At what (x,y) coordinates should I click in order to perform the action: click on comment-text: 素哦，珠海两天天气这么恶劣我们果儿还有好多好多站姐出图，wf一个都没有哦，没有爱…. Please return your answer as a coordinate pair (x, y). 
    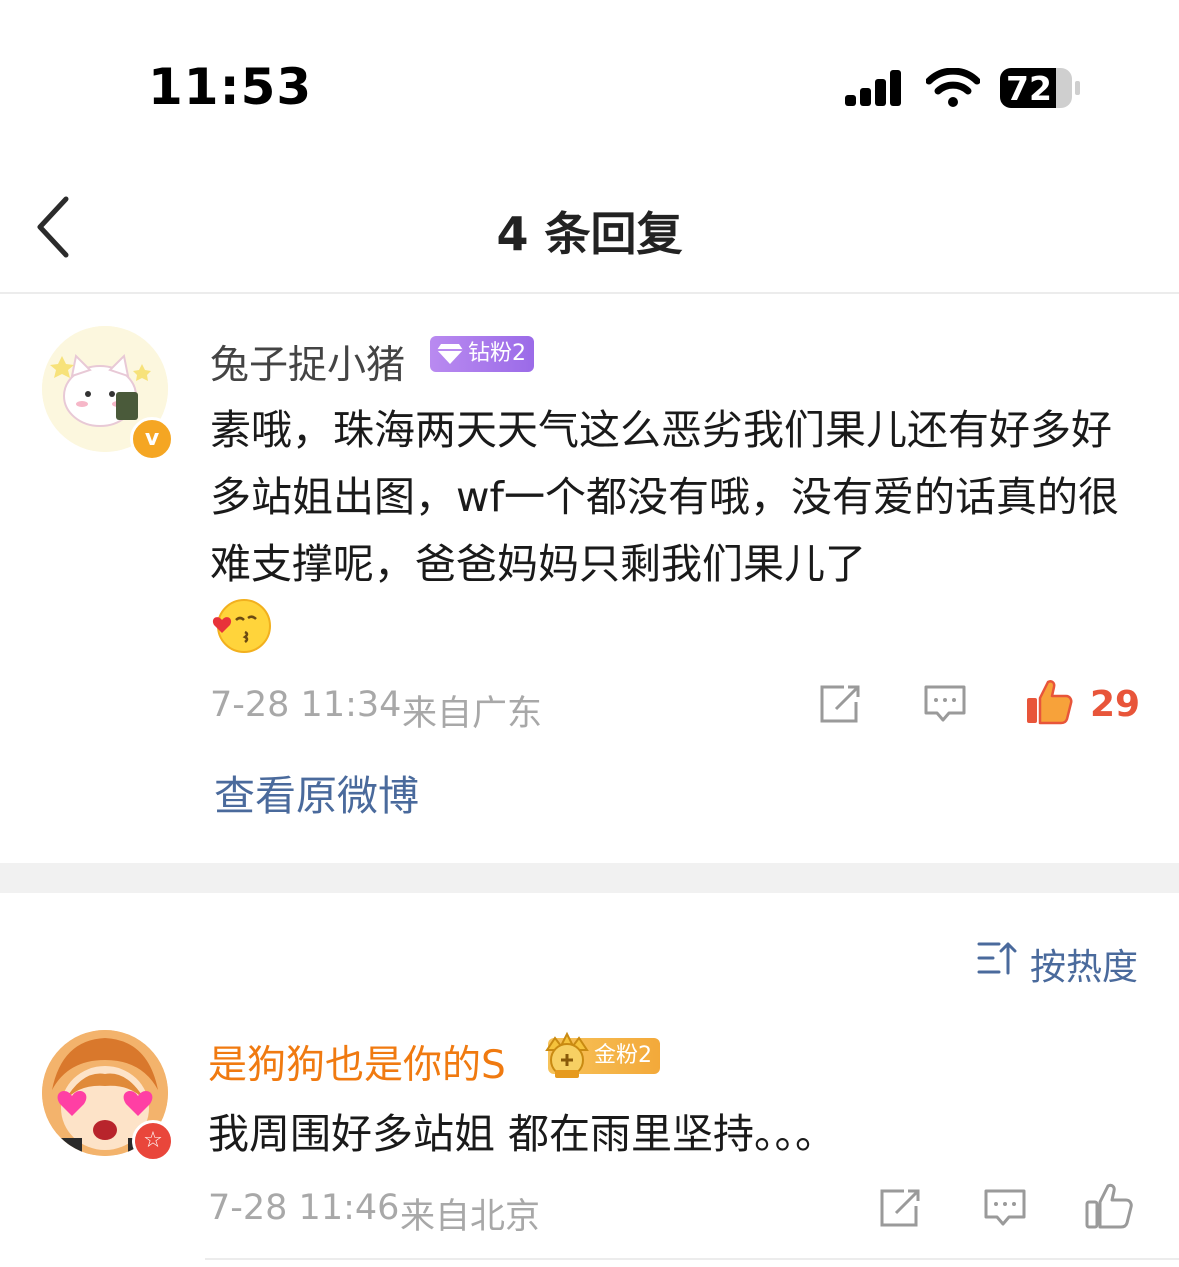
    Looking at the image, I should click on (664, 497).